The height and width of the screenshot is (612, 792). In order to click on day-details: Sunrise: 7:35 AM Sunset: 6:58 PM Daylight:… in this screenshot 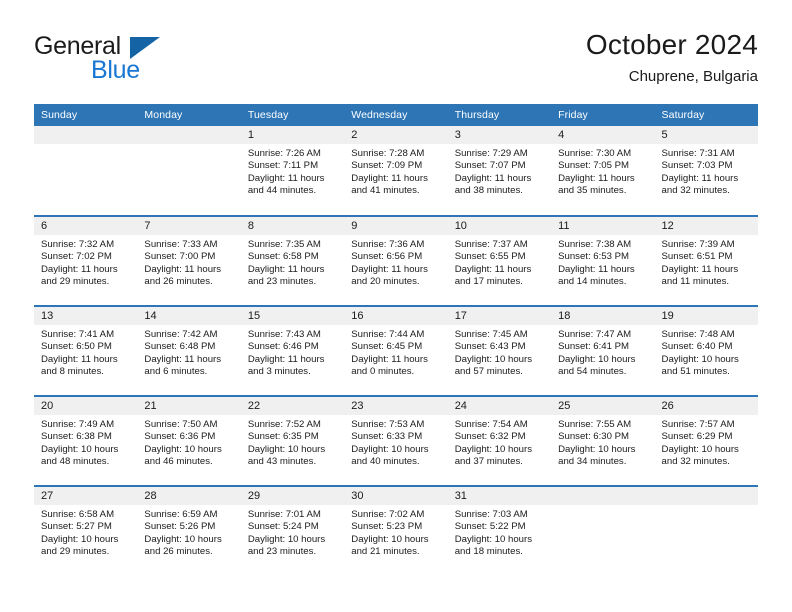, I will do `click(292, 262)`.